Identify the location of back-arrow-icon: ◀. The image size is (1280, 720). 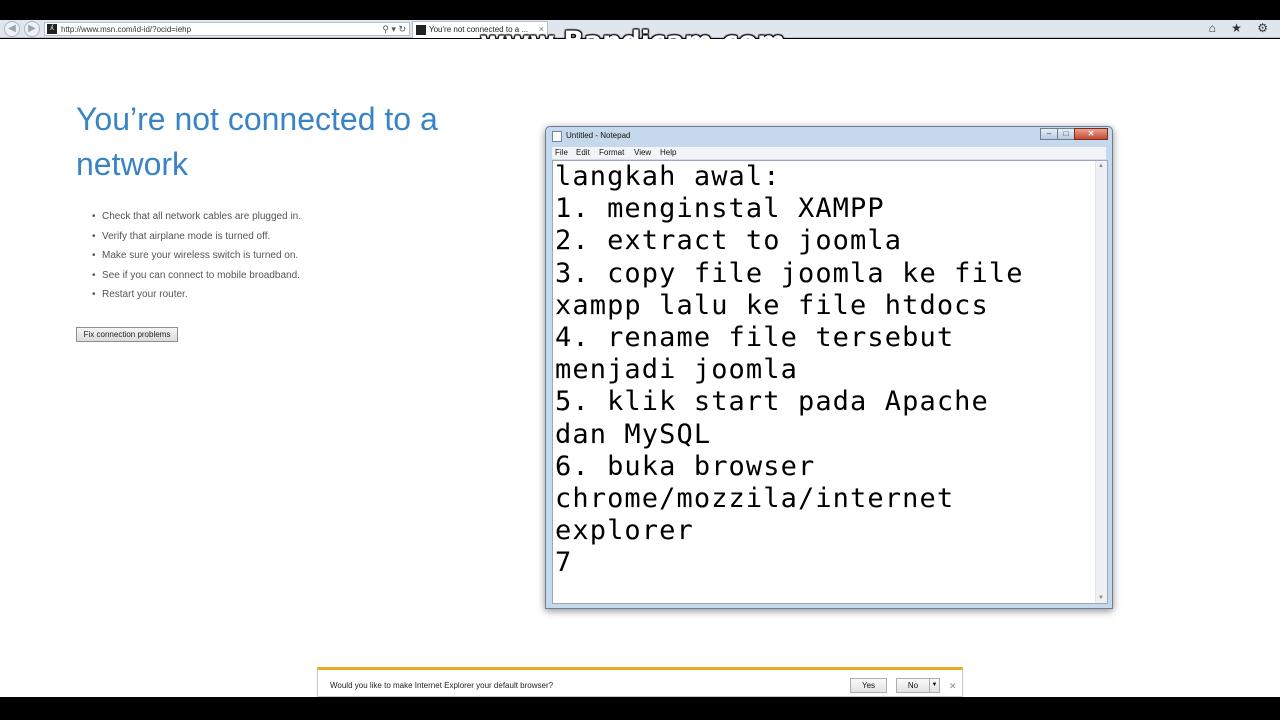
(12, 29).